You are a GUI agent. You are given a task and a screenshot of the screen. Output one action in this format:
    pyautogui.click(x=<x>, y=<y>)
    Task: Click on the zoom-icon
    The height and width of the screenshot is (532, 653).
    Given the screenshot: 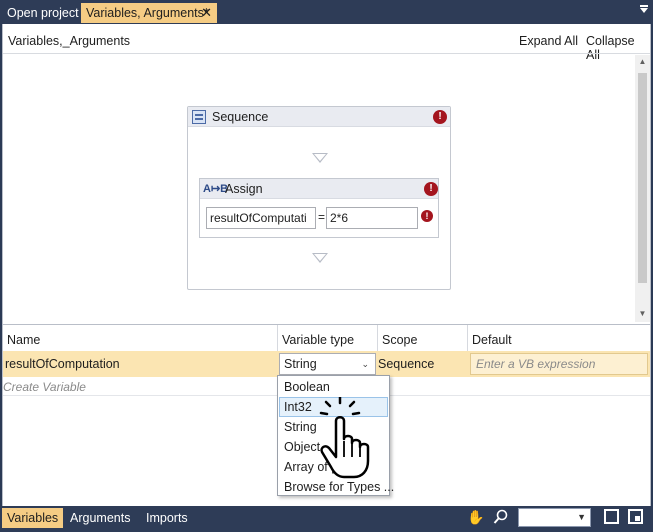 What is the action you would take?
    pyautogui.click(x=501, y=517)
    